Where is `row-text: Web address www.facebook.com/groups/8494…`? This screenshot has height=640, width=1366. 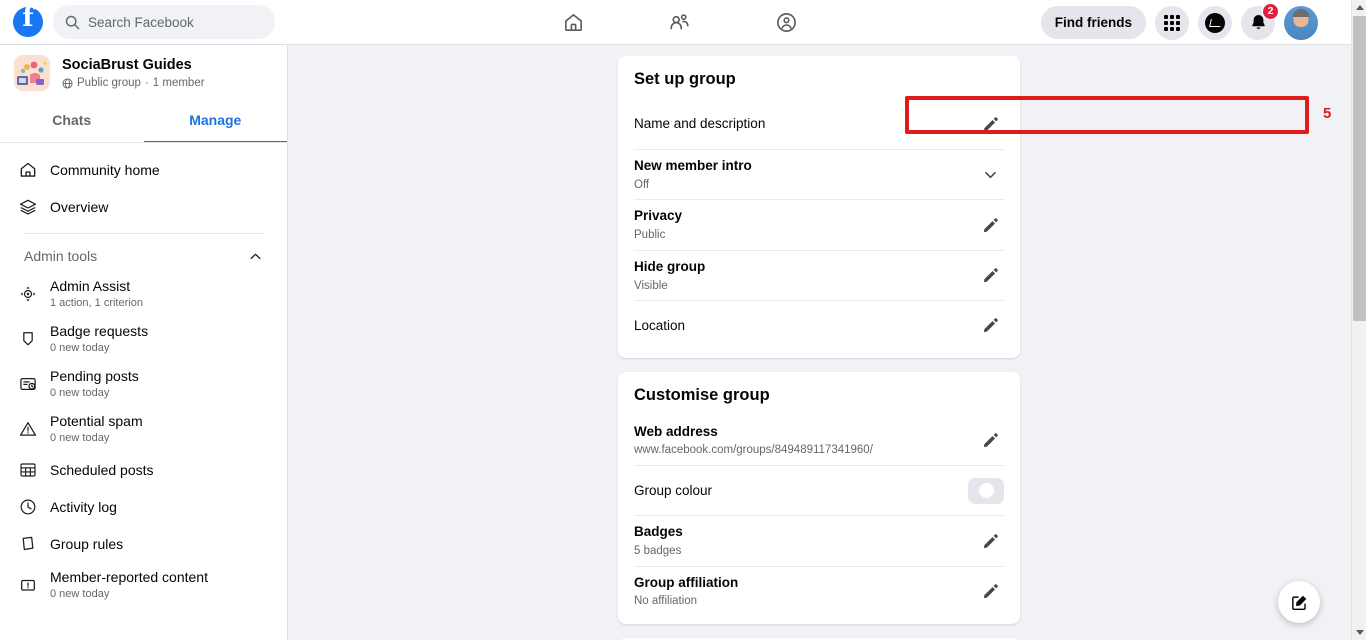 row-text: Web address www.facebook.com/groups/8494… is located at coordinates (753, 440).